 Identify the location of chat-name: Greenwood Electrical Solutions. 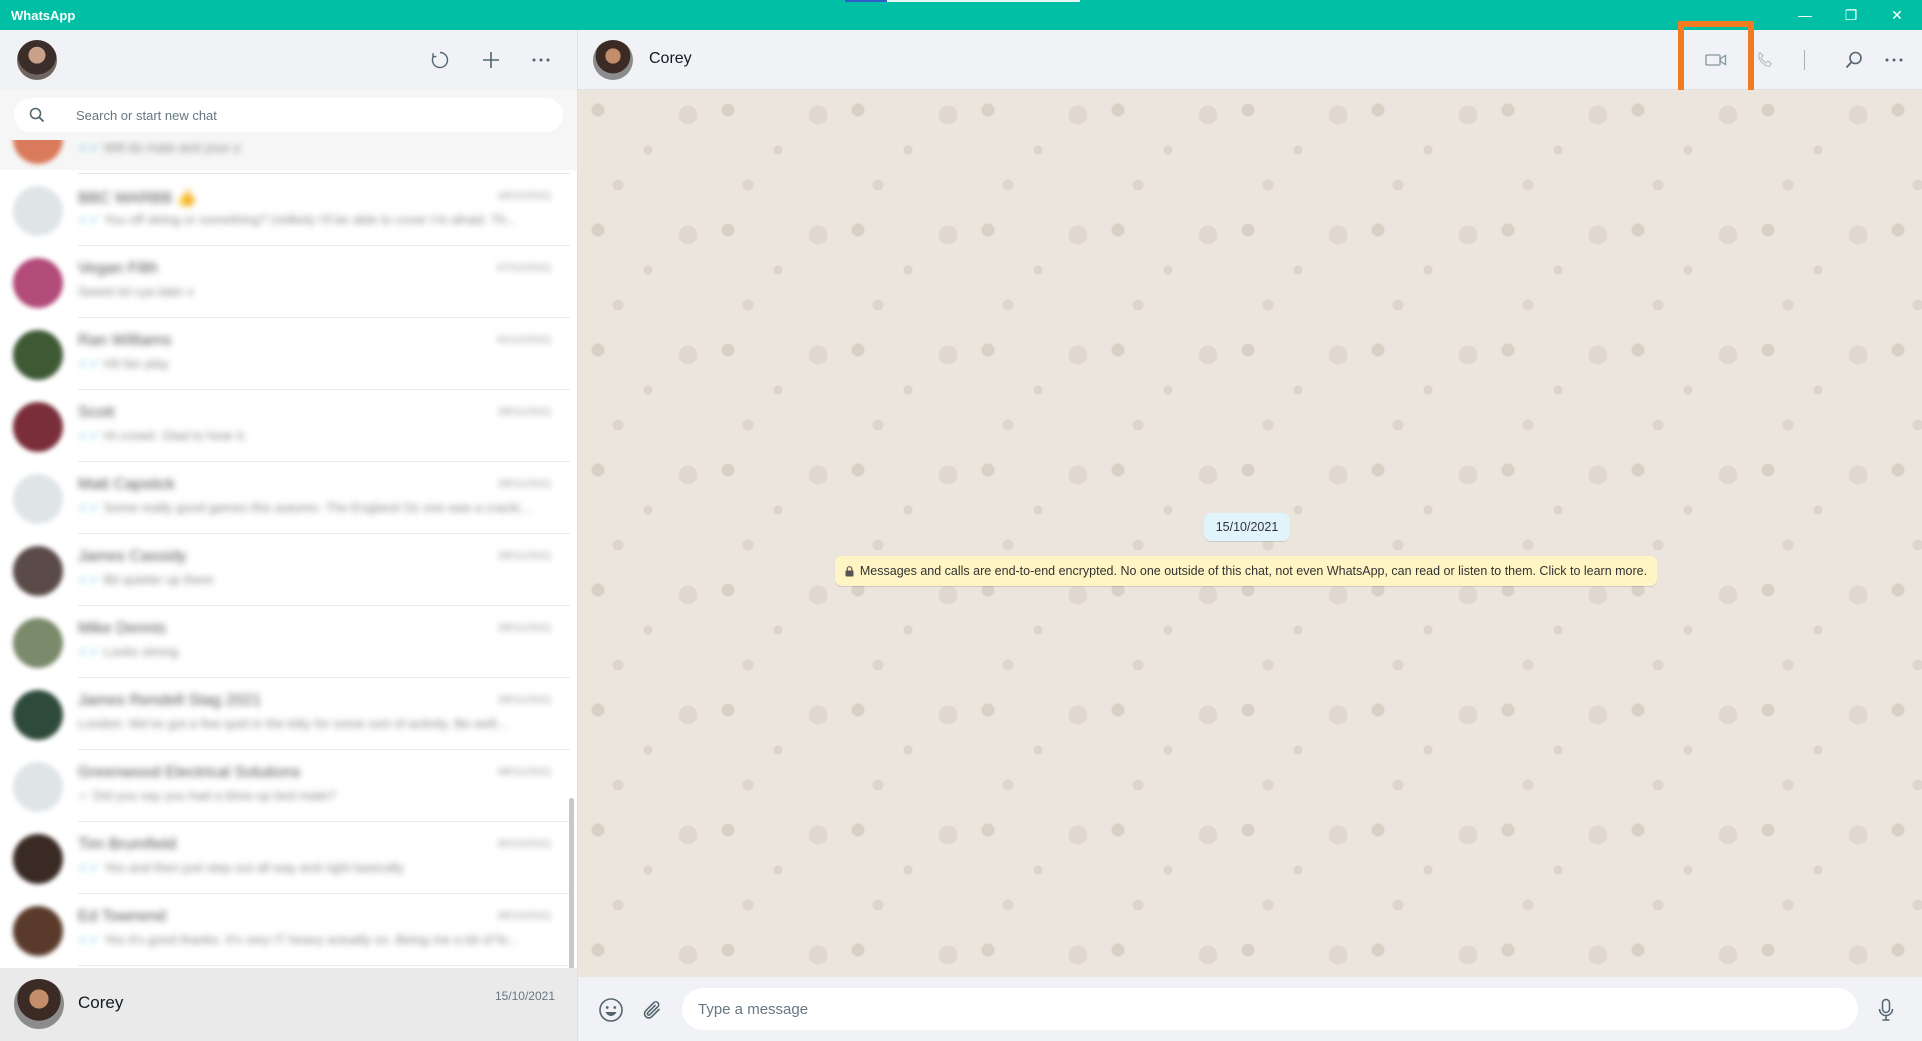
(189, 772).